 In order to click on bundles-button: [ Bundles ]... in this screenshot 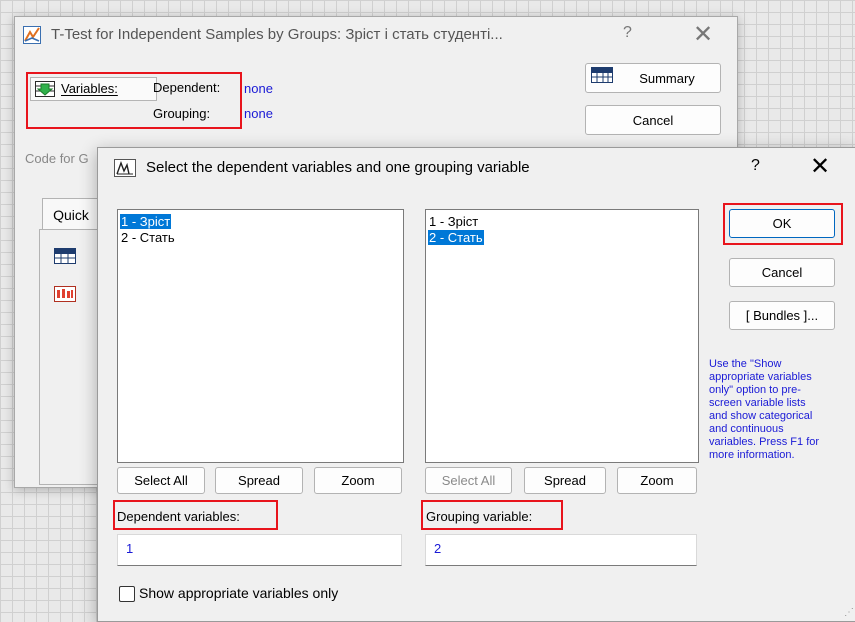, I will do `click(782, 315)`.